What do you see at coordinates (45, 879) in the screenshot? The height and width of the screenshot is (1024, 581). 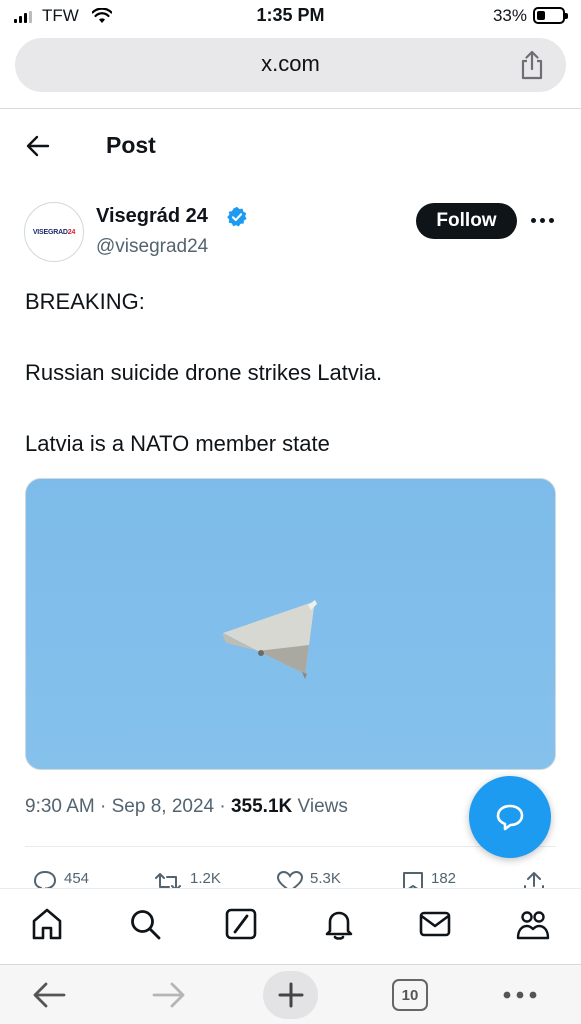 I see `reply-icon` at bounding box center [45, 879].